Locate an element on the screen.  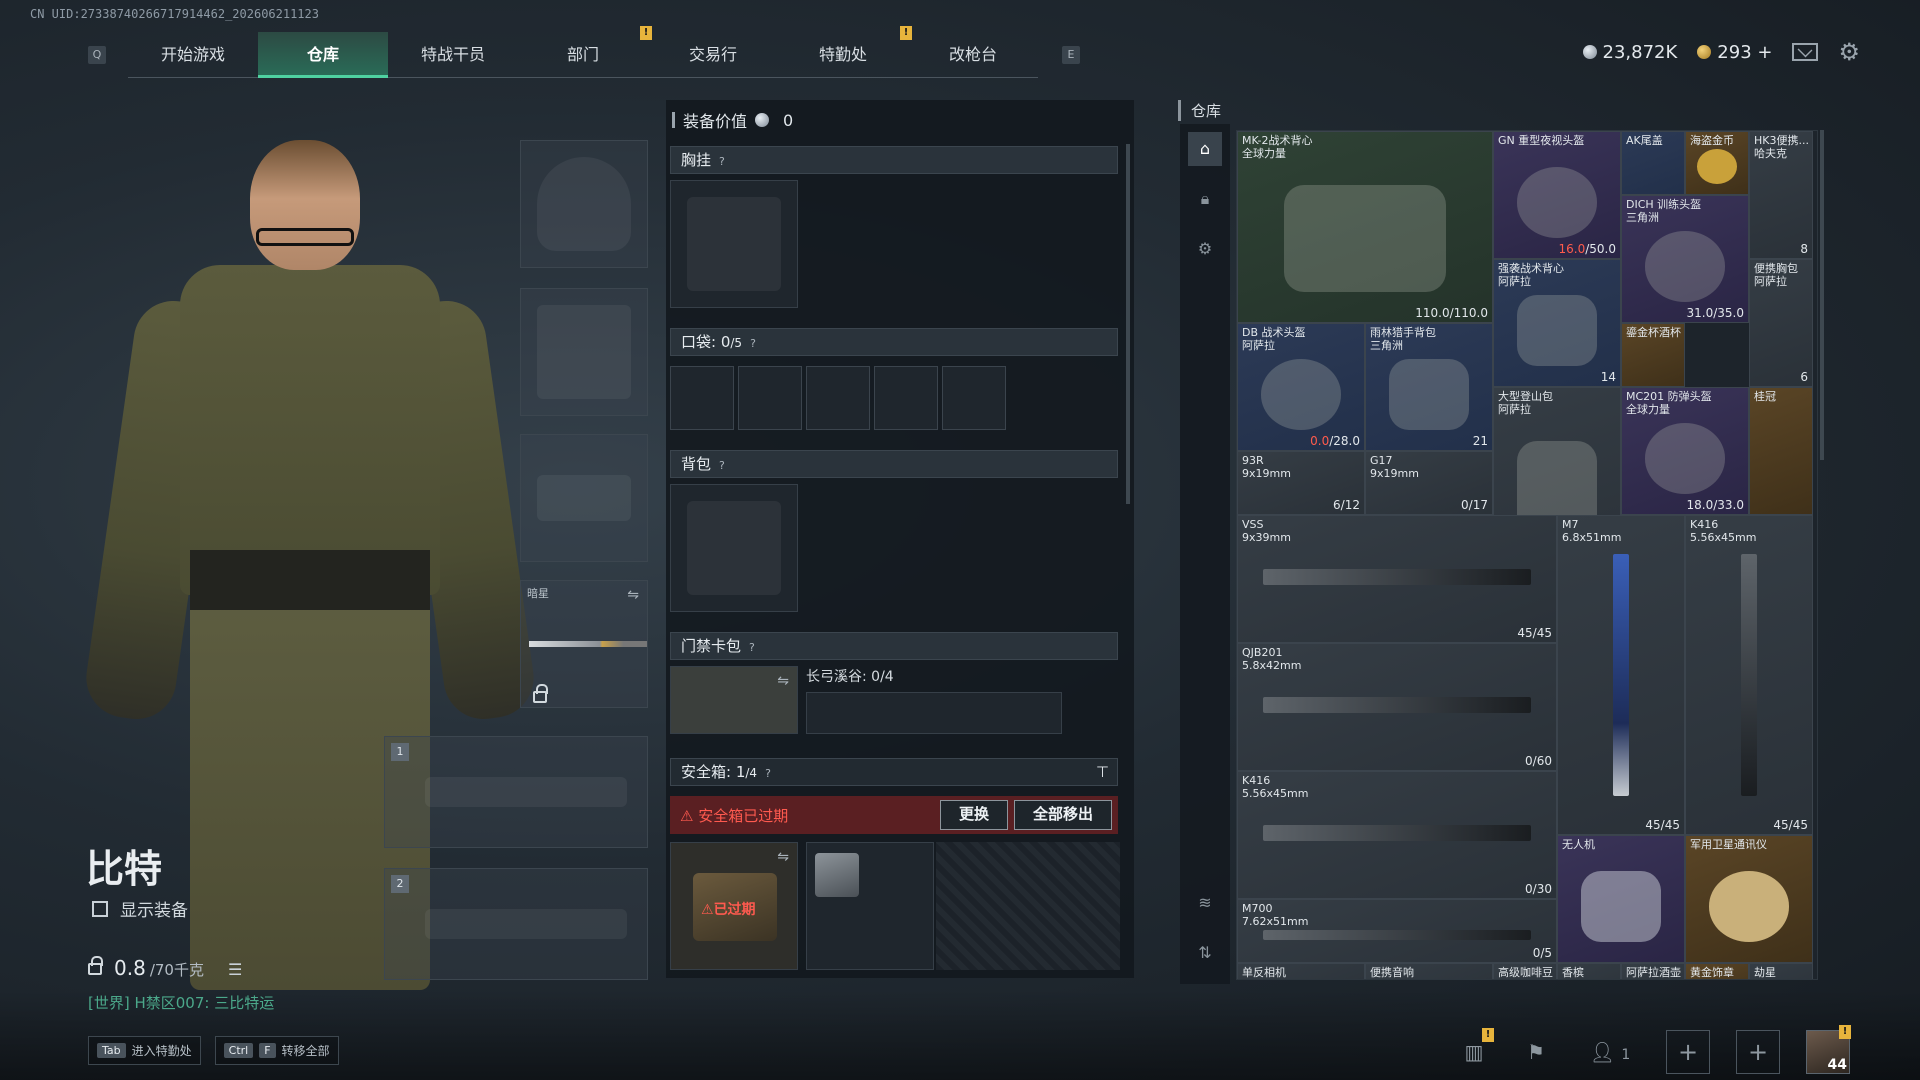
settings-gear-icon: ⚙ is located at coordinates (1849, 52).